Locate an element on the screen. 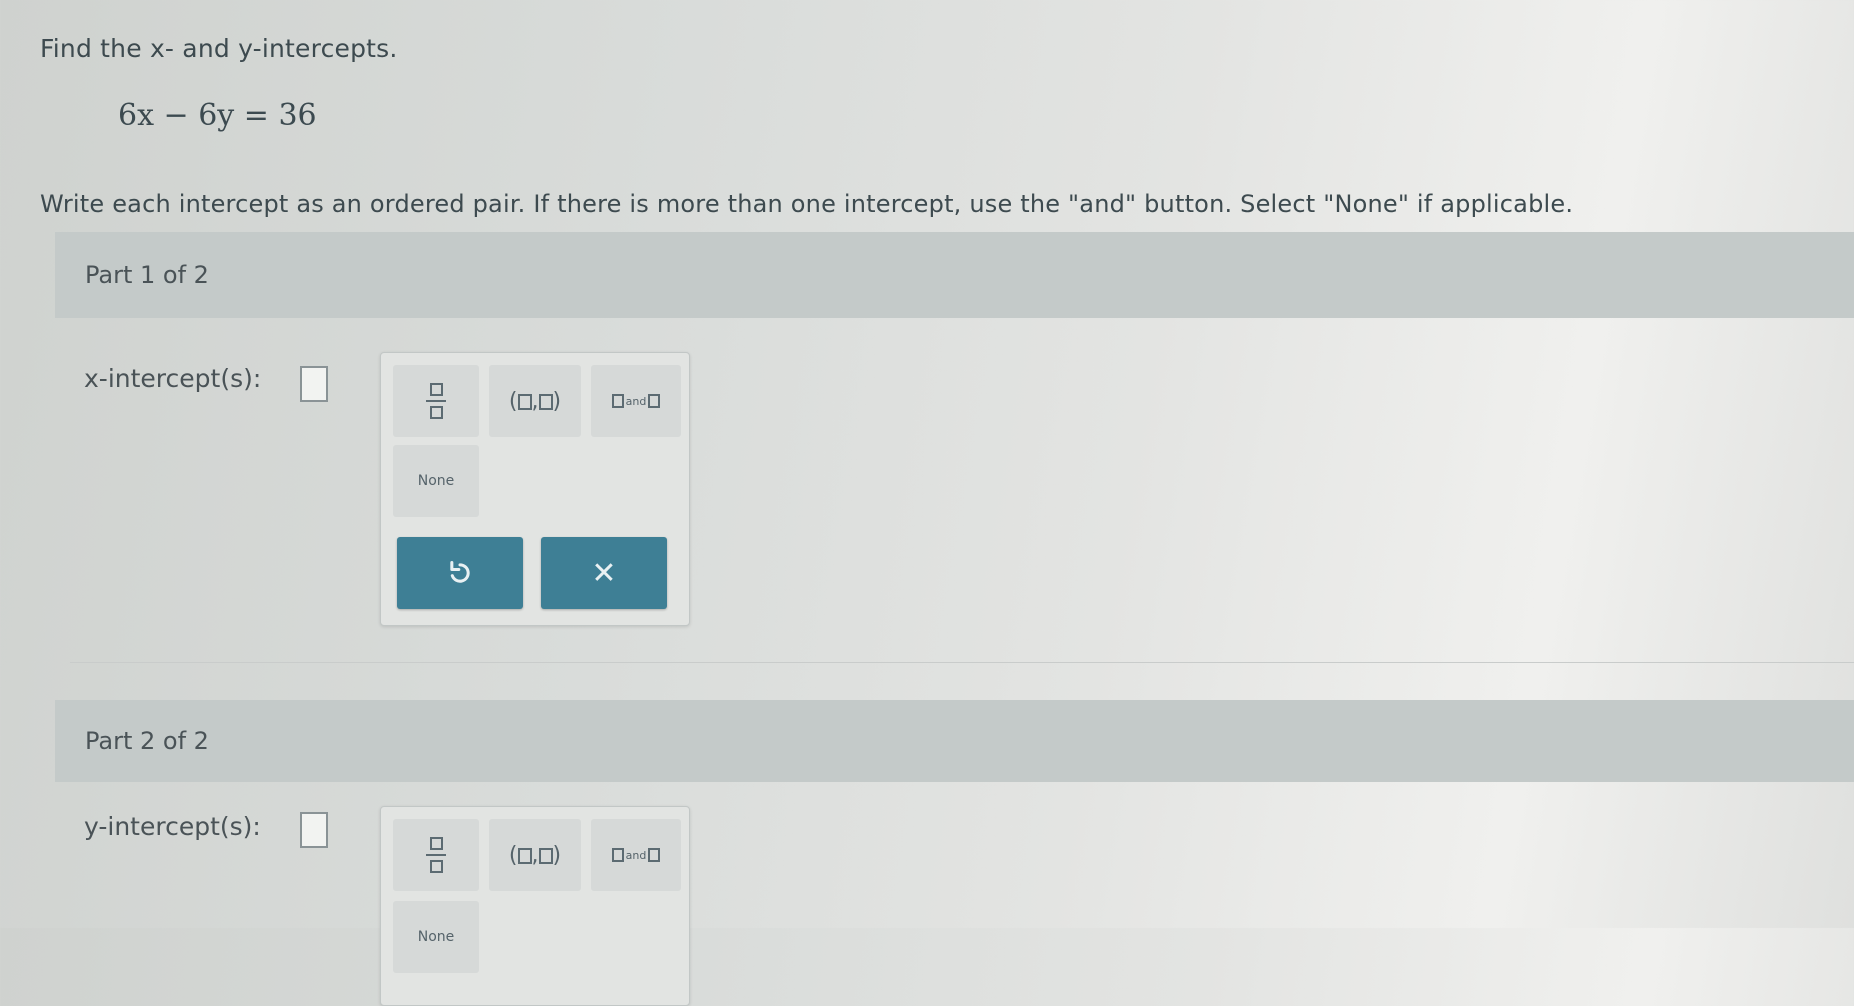  y-intercept-input is located at coordinates (314, 830).